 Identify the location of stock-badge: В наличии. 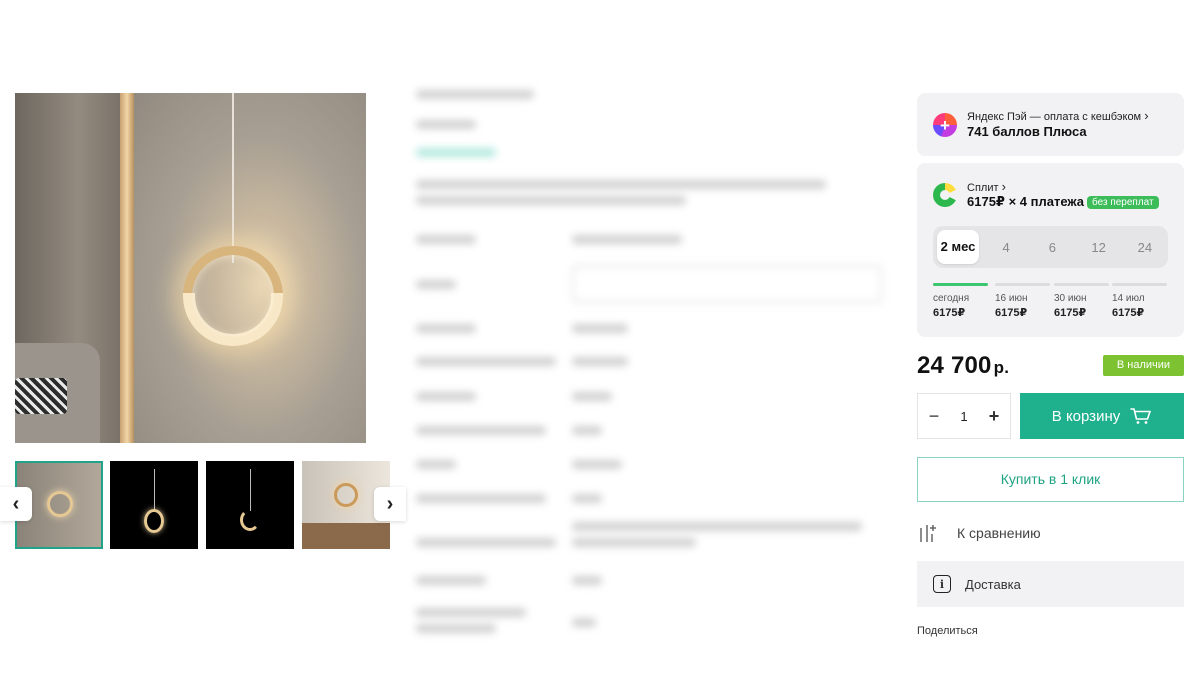
(1143, 365).